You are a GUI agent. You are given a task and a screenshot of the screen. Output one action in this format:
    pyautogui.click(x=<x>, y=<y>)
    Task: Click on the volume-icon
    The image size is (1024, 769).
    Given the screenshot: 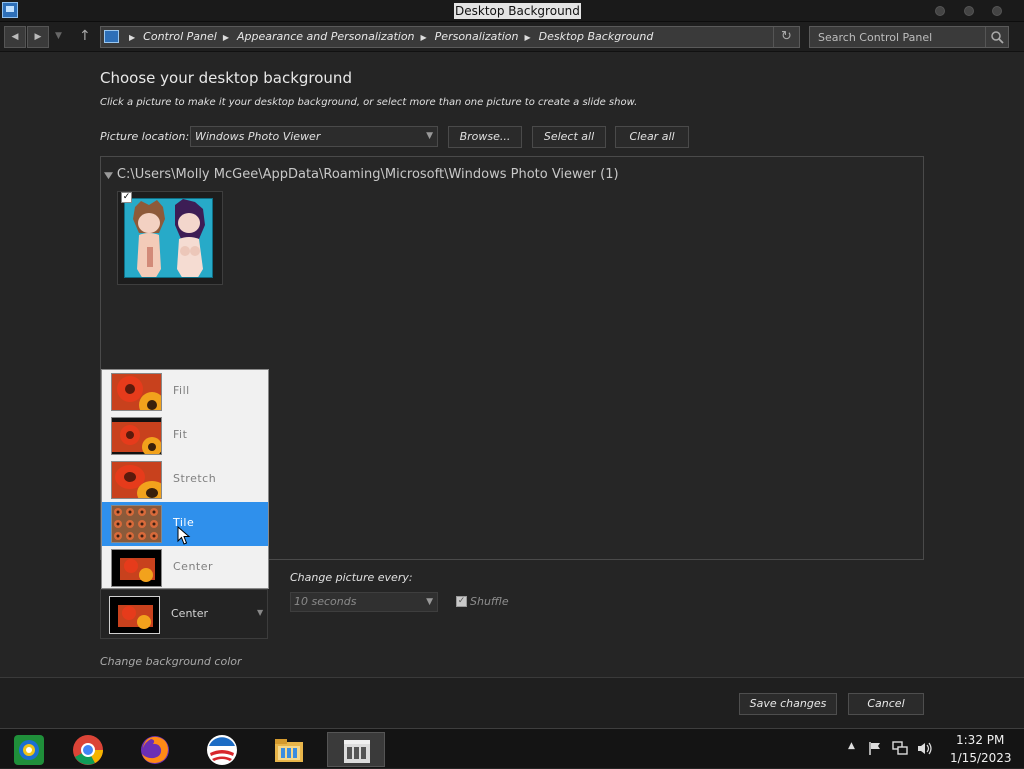 What is the action you would take?
    pyautogui.click(x=925, y=748)
    